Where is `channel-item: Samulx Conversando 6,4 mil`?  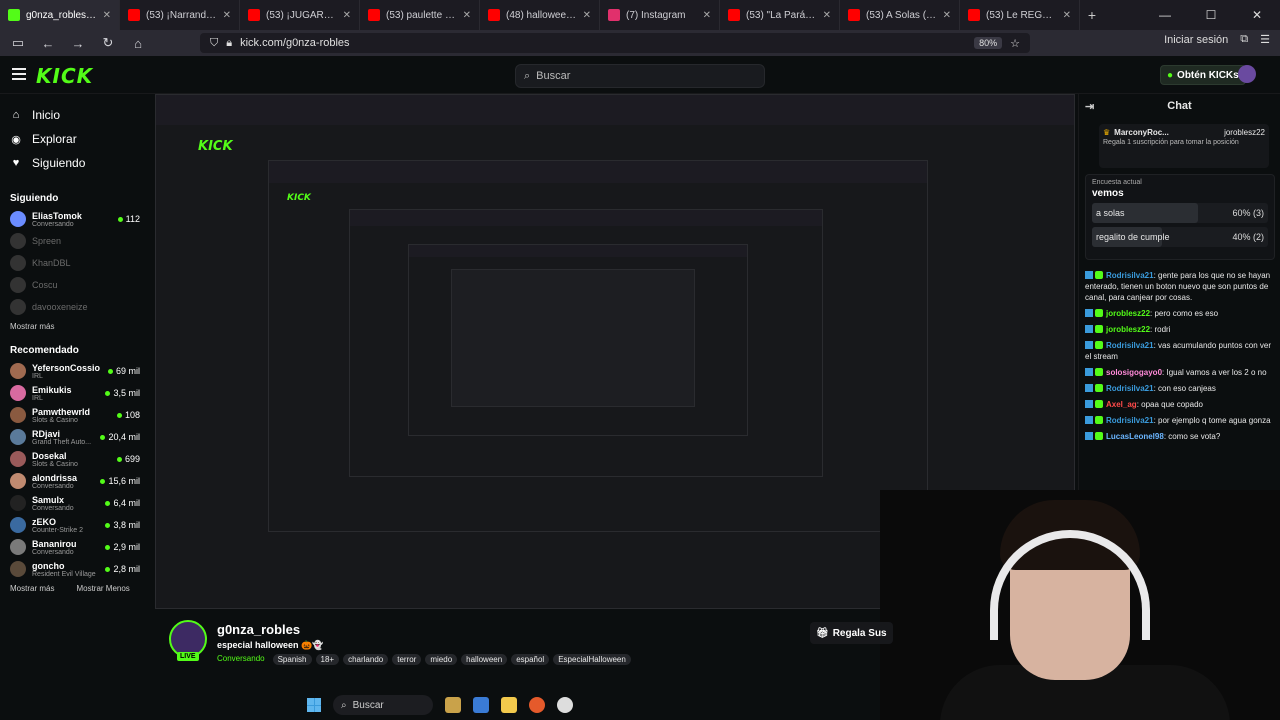 channel-item: Samulx Conversando 6,4 mil is located at coordinates (75, 503).